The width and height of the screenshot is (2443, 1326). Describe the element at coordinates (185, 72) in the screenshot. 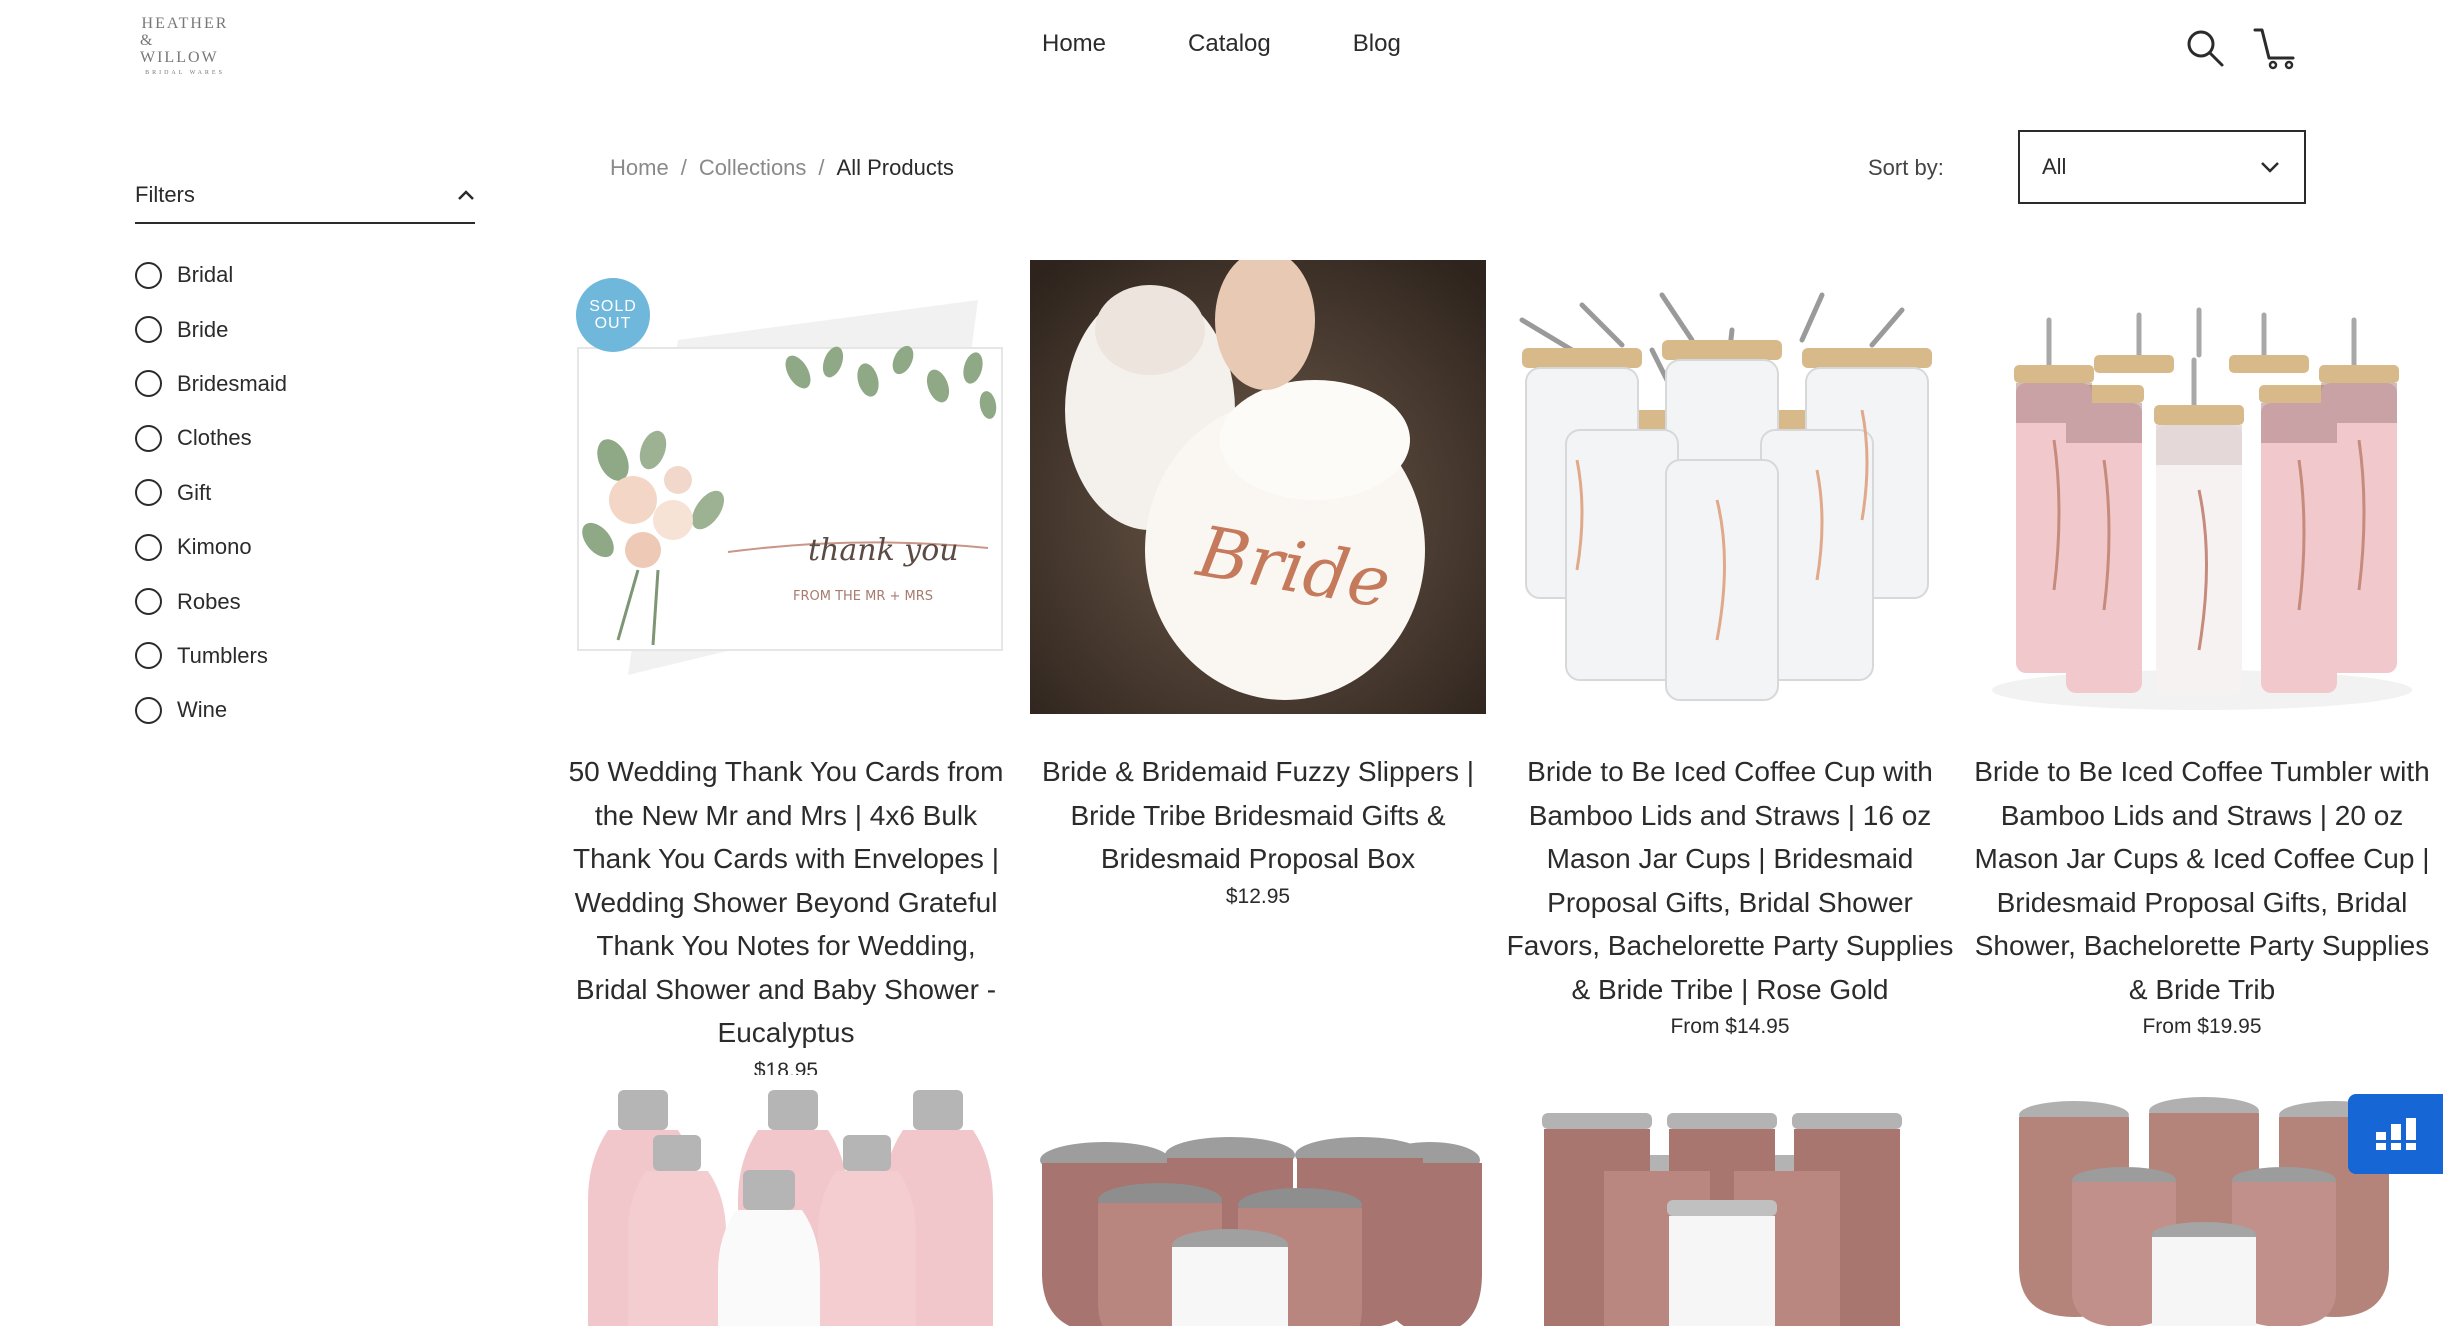

I see `logo-line-3: BRIDAL WARES` at that location.